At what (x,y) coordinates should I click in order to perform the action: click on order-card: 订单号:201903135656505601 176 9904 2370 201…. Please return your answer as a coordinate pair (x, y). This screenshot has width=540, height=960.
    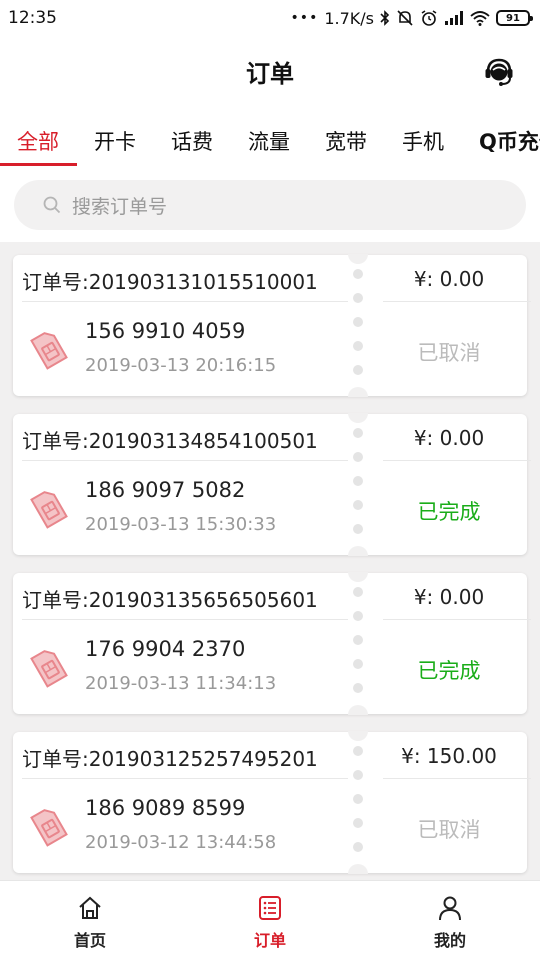
    Looking at the image, I should click on (272, 643).